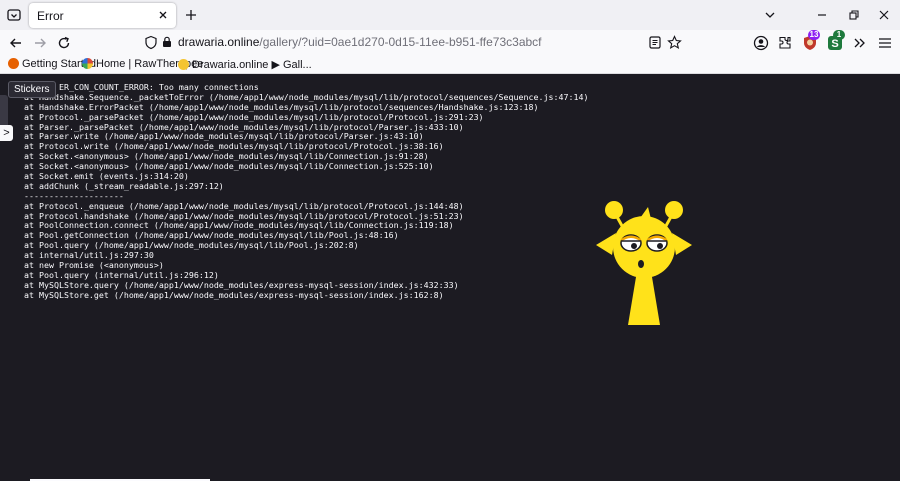 This screenshot has width=900, height=481. Describe the element at coordinates (770, 15) in the screenshot. I see `chevron-down-icon` at that location.